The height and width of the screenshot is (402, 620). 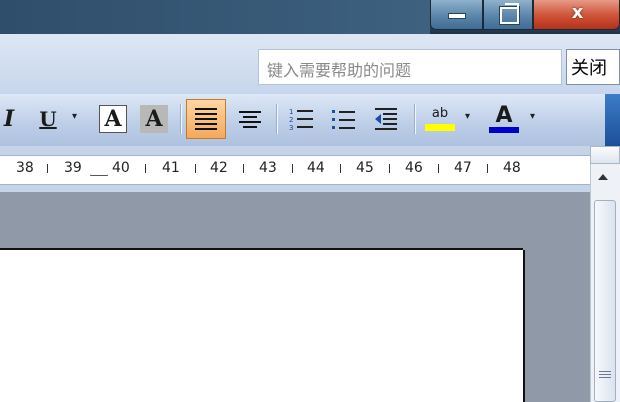 I want to click on bulleted-list-button, so click(x=343, y=119).